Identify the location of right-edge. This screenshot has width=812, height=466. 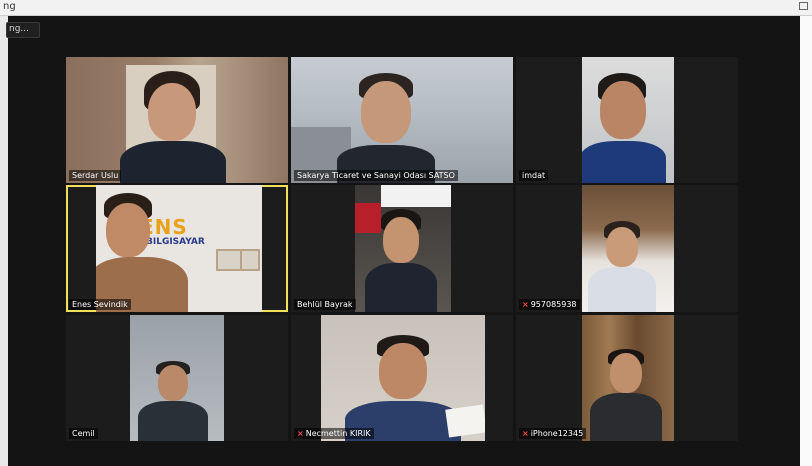
(806, 241).